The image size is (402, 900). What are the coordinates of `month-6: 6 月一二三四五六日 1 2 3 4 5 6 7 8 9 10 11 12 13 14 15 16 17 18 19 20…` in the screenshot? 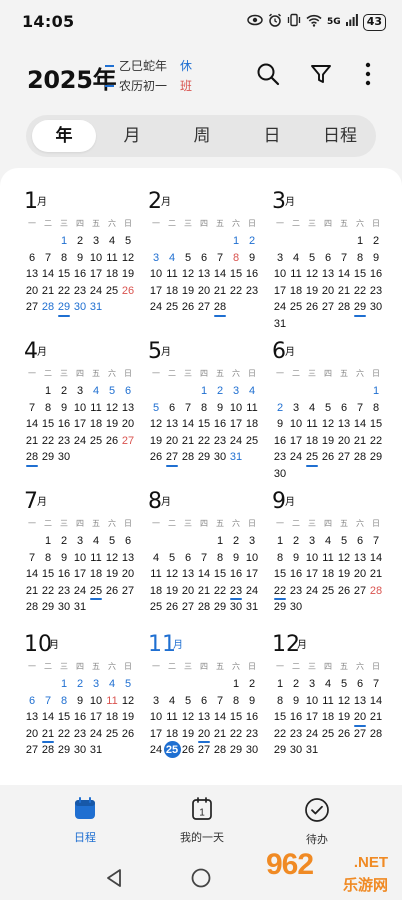 It's located at (328, 406).